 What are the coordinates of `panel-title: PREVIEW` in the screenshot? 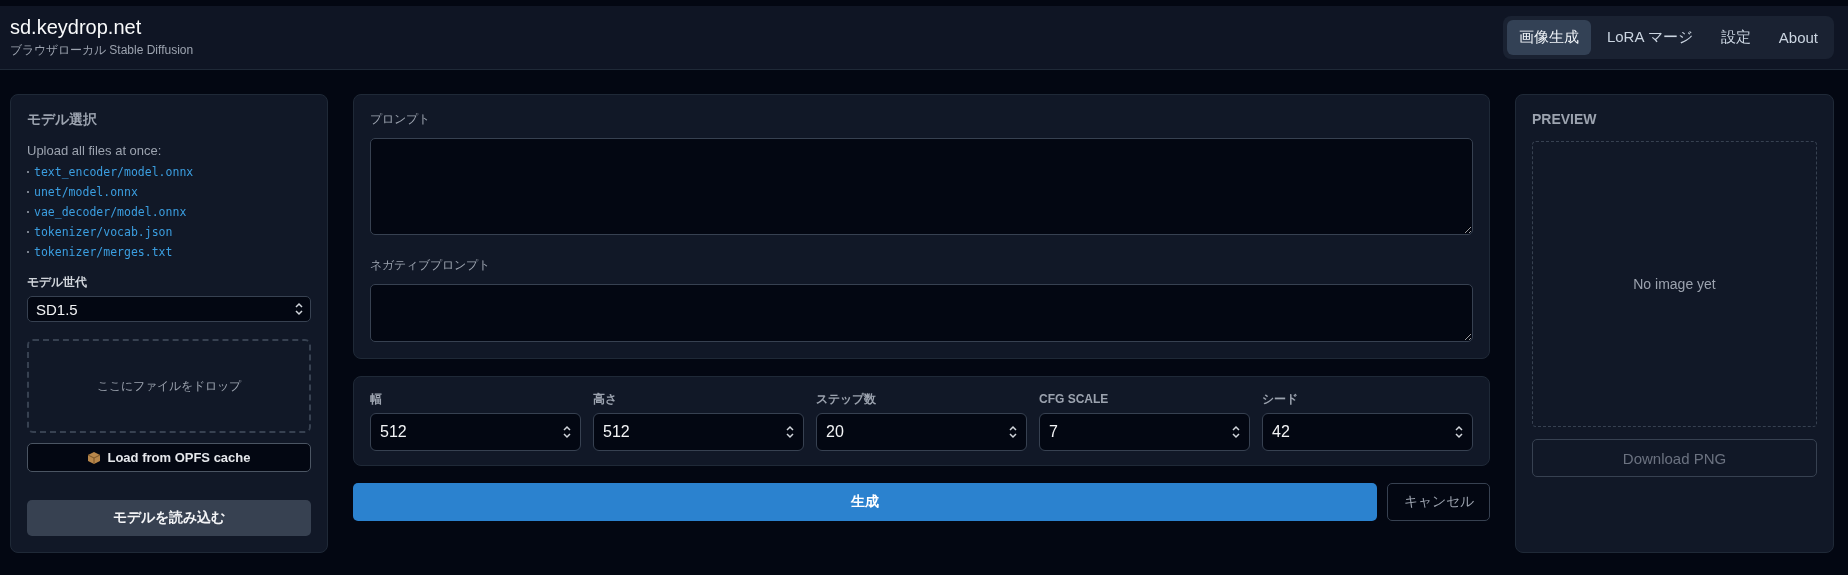 It's located at (1565, 119).